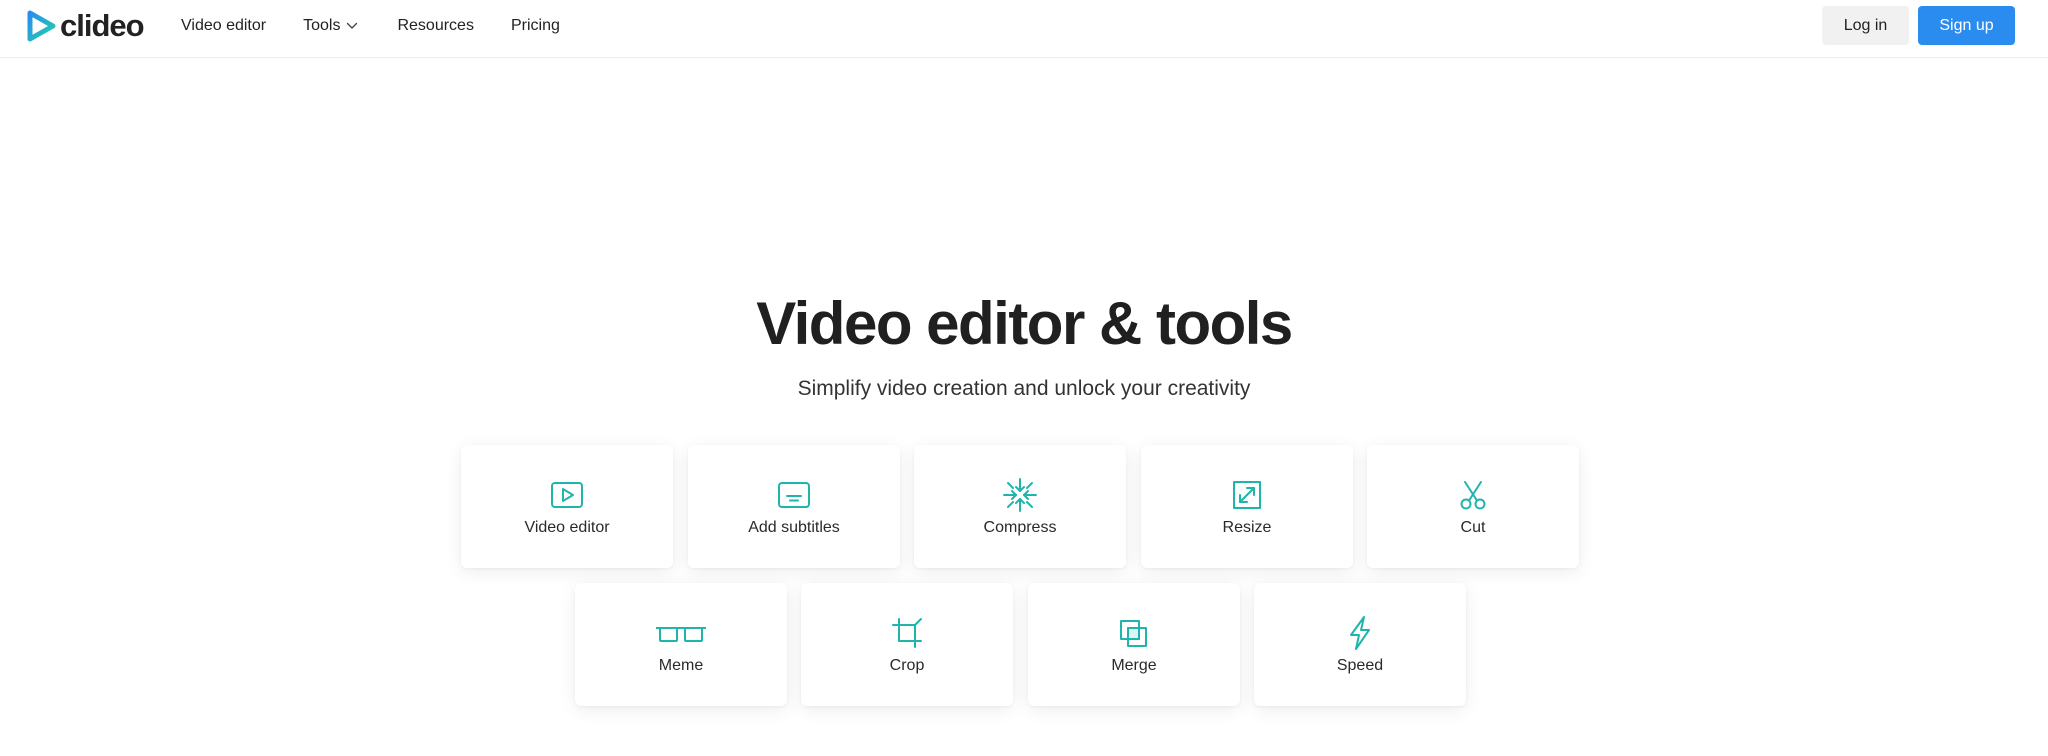 This screenshot has height=756, width=2048. Describe the element at coordinates (1473, 495) in the screenshot. I see `scissors-icon` at that location.